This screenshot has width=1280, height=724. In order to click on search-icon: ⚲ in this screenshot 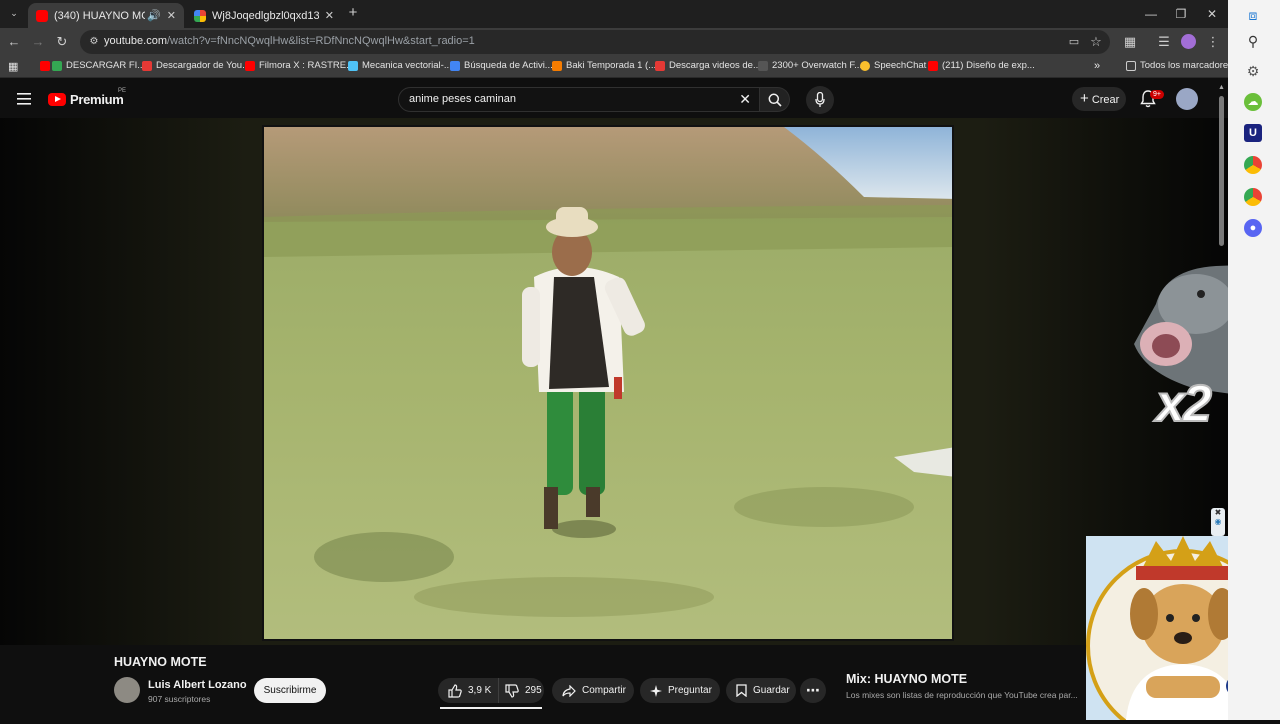, I will do `click(1253, 41)`.